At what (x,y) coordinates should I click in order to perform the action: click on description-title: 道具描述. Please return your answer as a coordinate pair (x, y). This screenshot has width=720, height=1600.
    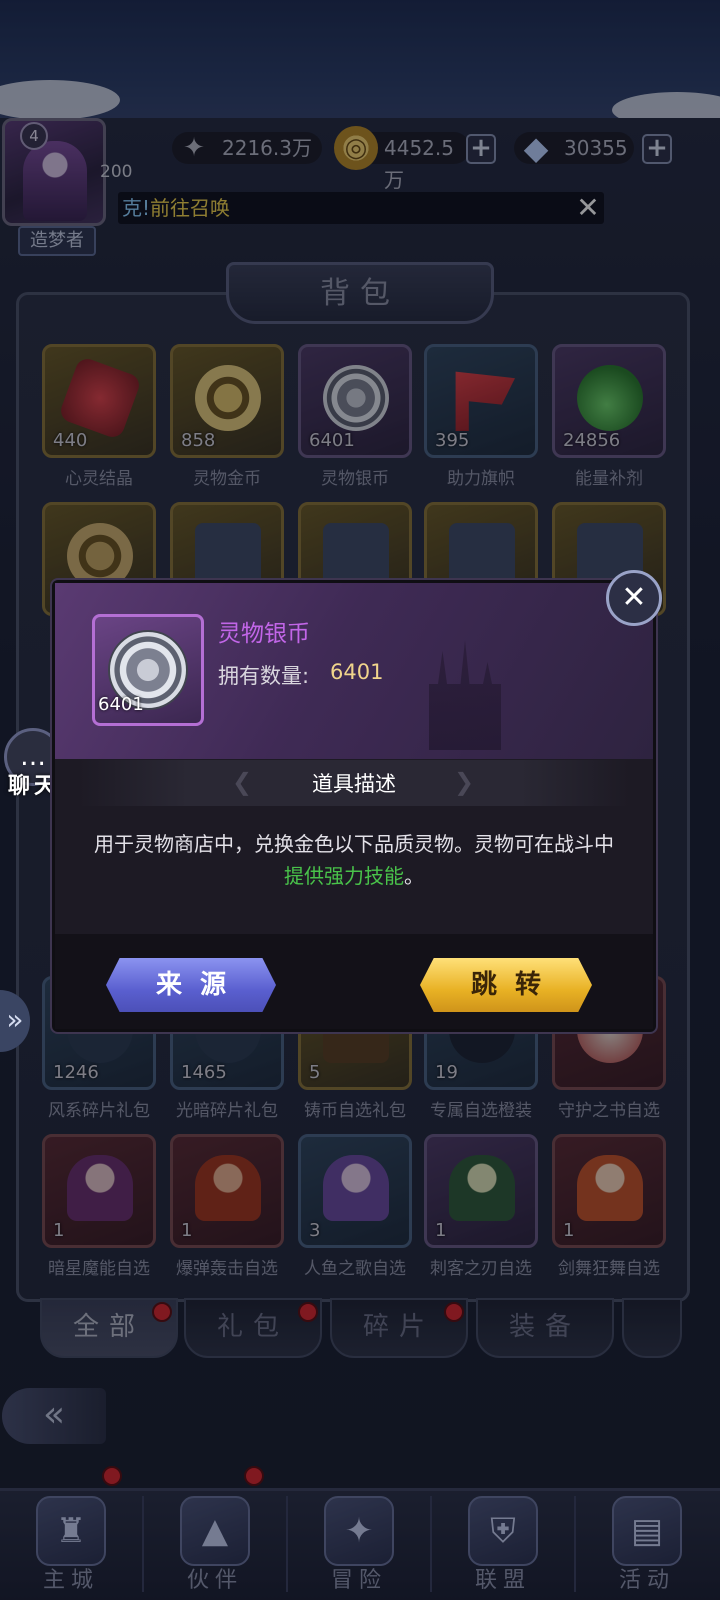
    Looking at the image, I should click on (354, 784).